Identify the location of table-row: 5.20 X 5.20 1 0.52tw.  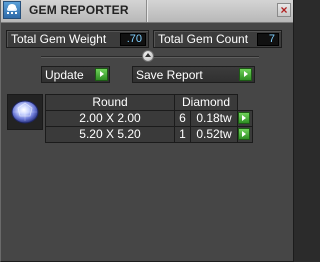
(149, 134).